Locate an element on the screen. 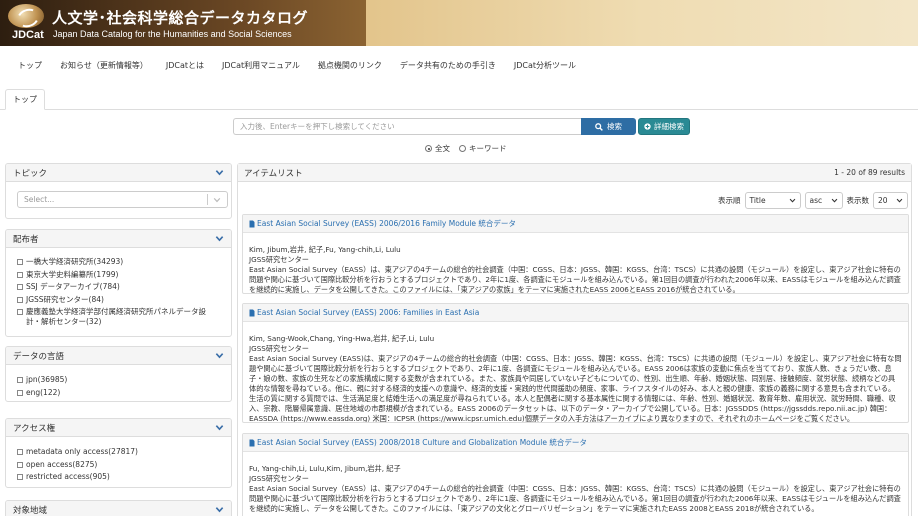 Image resolution: width=918 pixels, height=516 pixels. nav-news: お知らせ（更新情報等） is located at coordinates (104, 65).